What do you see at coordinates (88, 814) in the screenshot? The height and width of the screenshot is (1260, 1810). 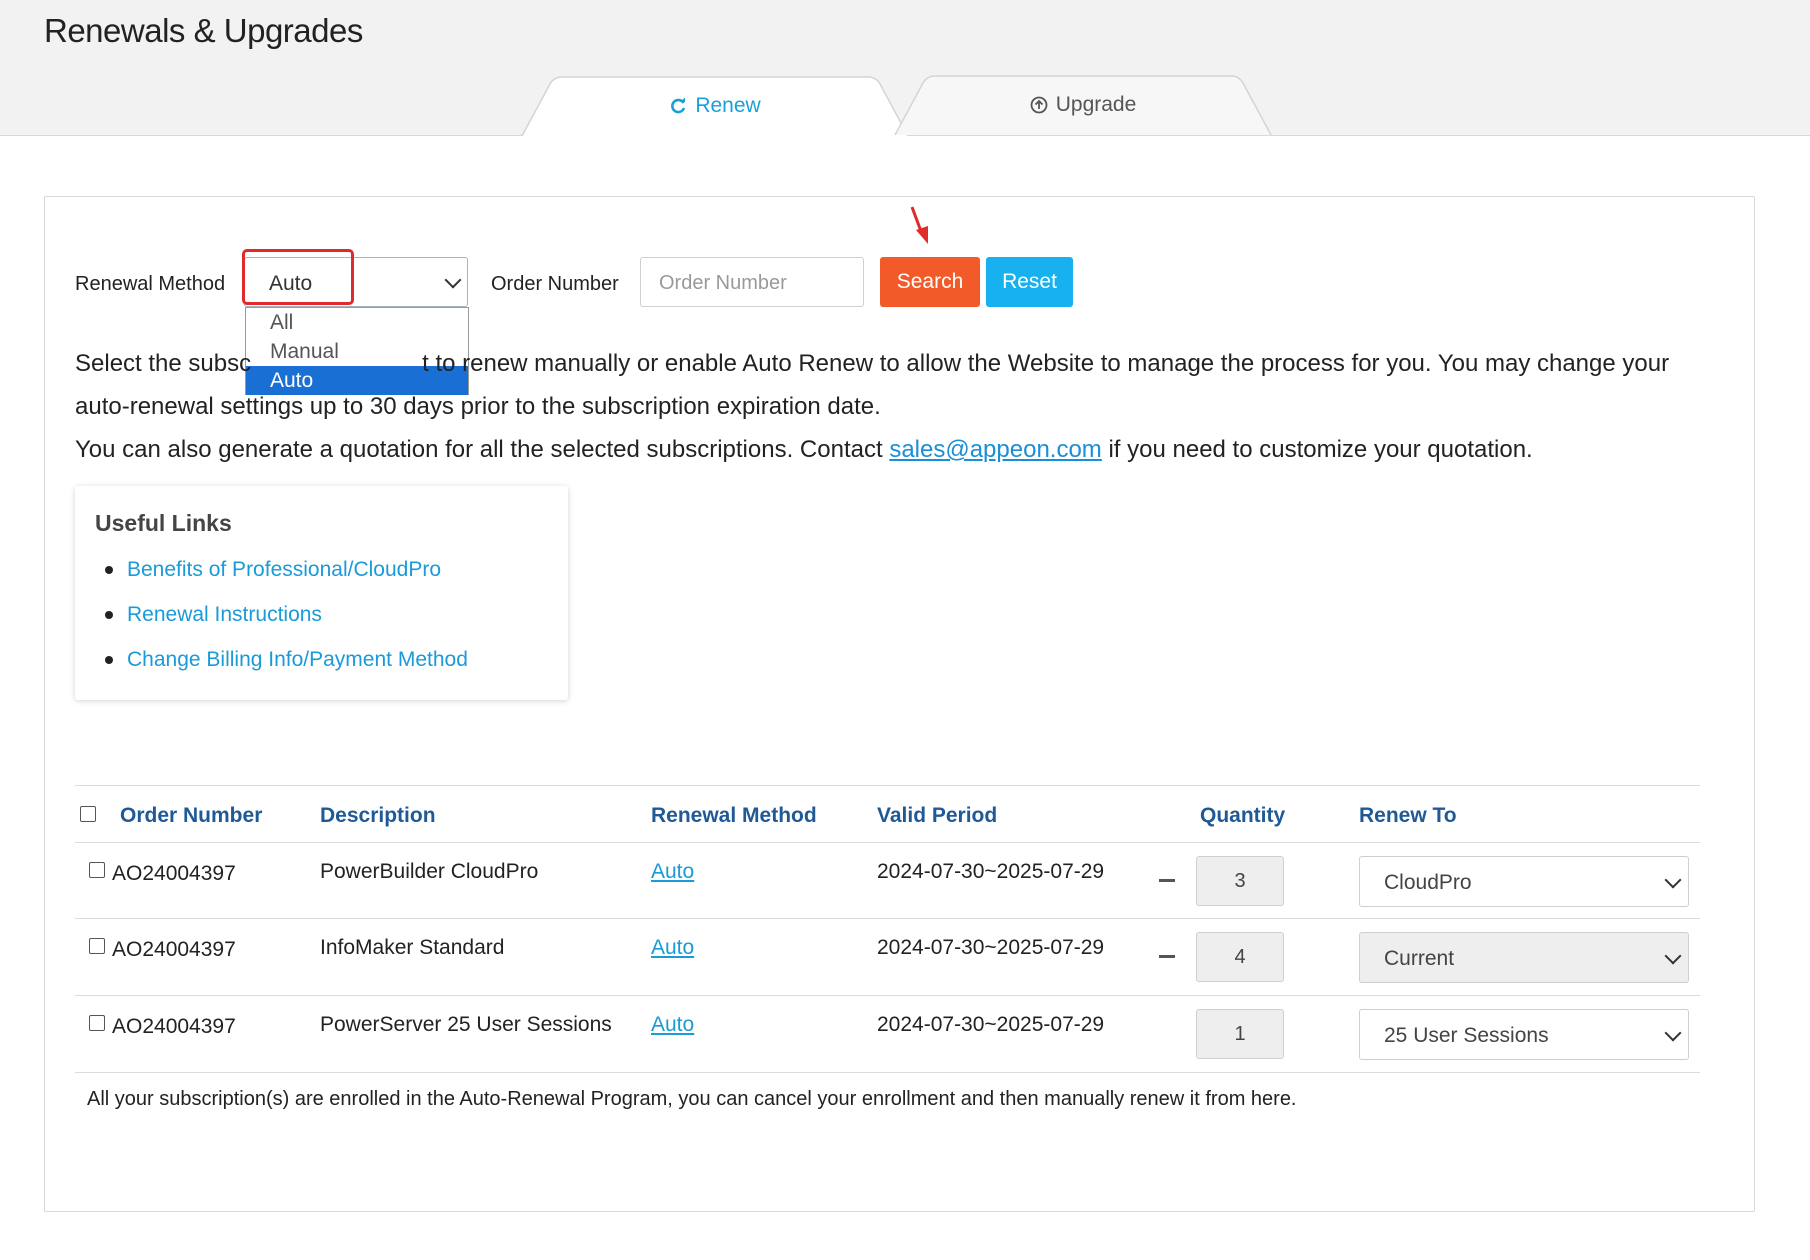 I see `select-all-checkbox` at bounding box center [88, 814].